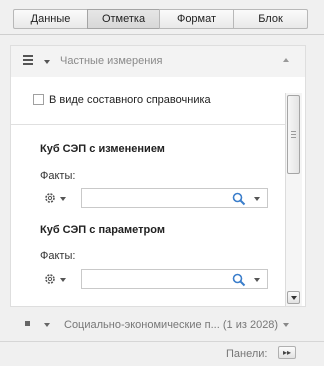 The width and height of the screenshot is (324, 366). Describe the element at coordinates (286, 325) in the screenshot. I see `expand-chevron-down-icon` at that location.